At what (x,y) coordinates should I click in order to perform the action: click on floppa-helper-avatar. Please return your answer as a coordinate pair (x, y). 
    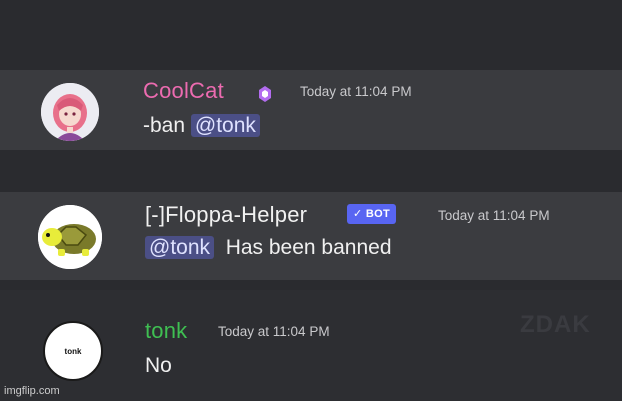
    Looking at the image, I should click on (70, 237).